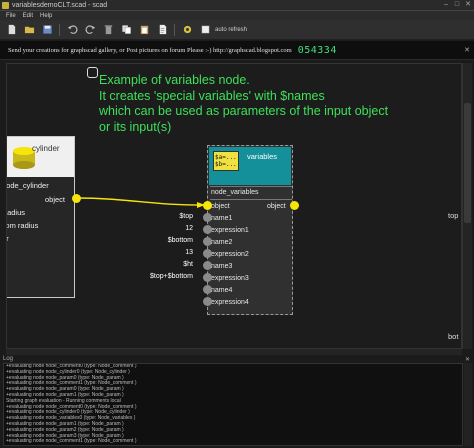 Image resolution: width=474 pixels, height=448 pixels. Describe the element at coordinates (46, 148) in the screenshot. I see `cylinder-node-title: cylinder` at that location.